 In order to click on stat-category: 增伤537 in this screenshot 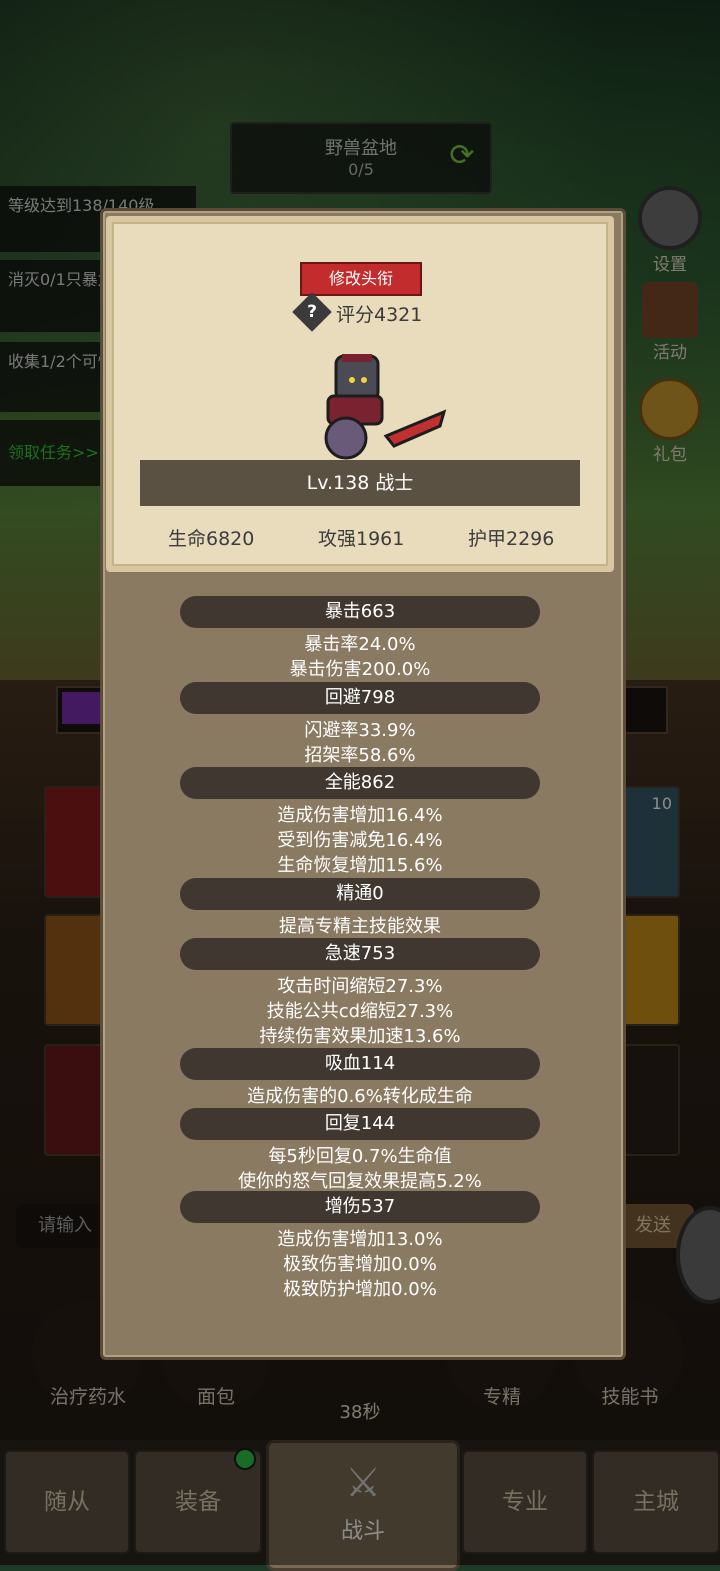, I will do `click(360, 1207)`.